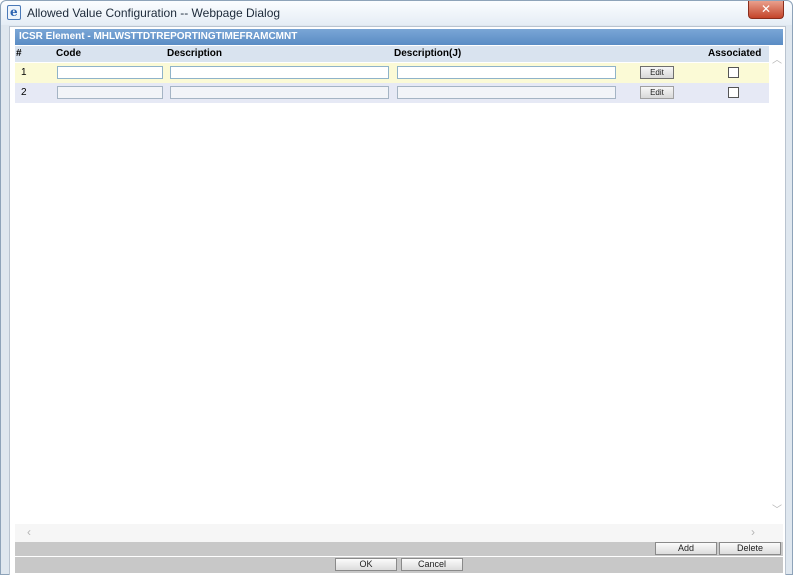 The width and height of the screenshot is (793, 575). Describe the element at coordinates (428, 53) in the screenshot. I see `column-header-description-j: Description(J)` at that location.